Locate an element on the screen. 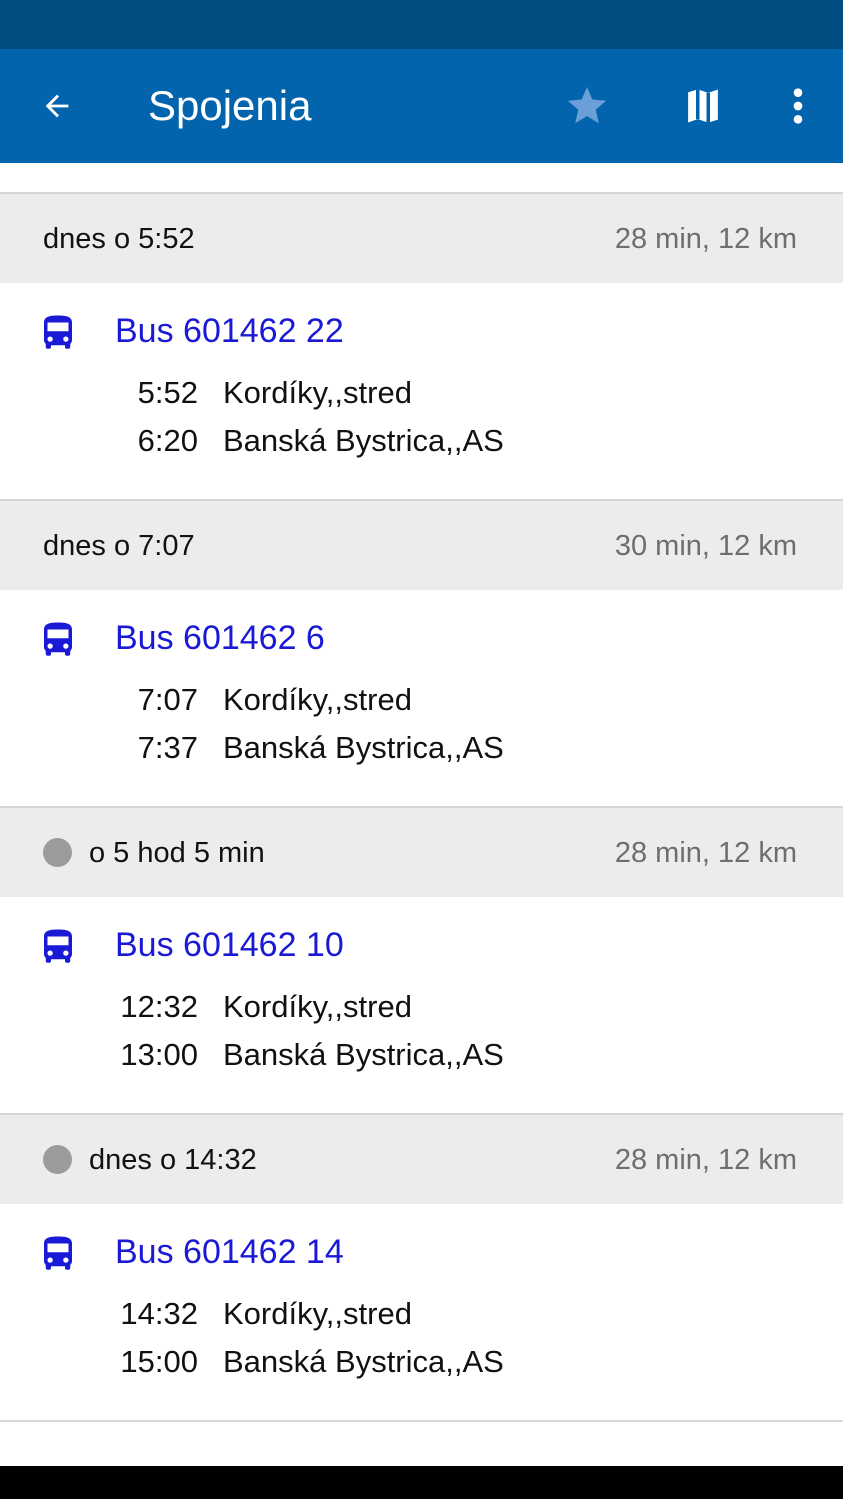 Image resolution: width=843 pixels, height=1499 pixels. favorite-button is located at coordinates (587, 106).